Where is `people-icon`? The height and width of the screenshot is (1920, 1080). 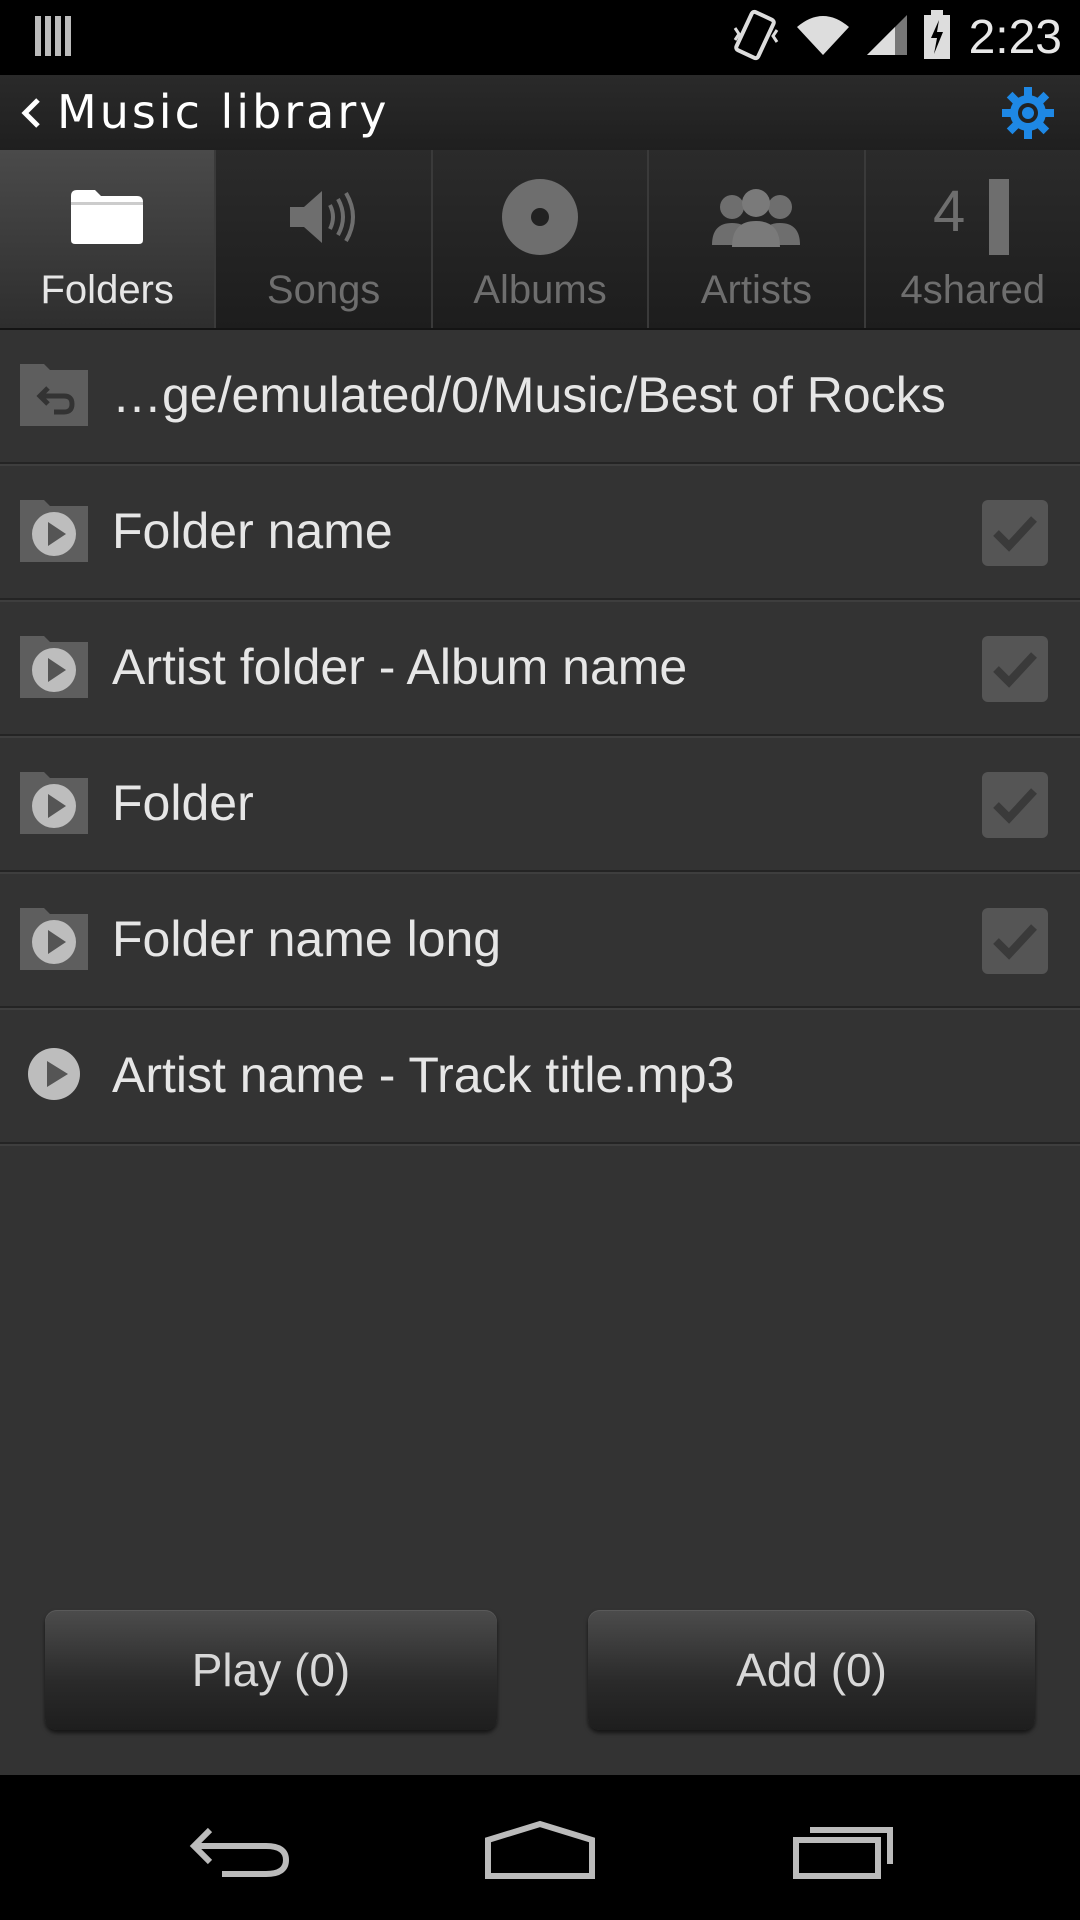 people-icon is located at coordinates (756, 217).